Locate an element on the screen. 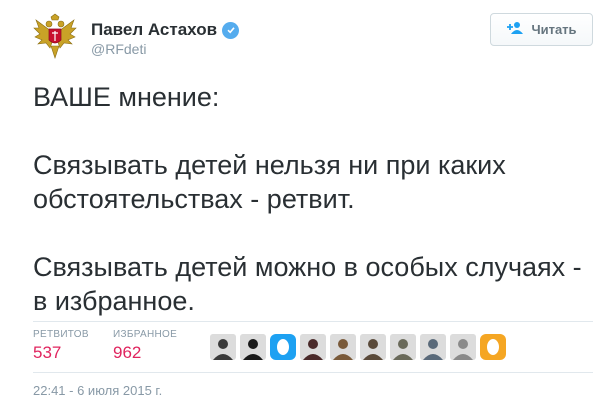  retweets-label: РЕТВИТОВ is located at coordinates (61, 334).